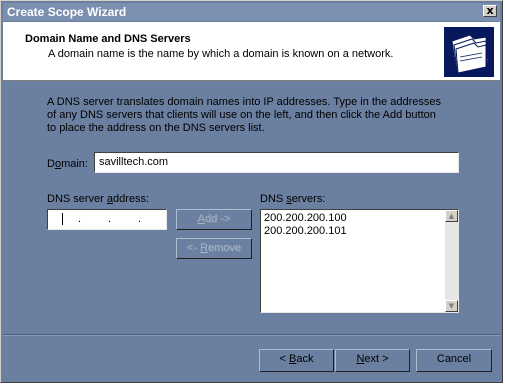 This screenshot has height=385, width=505. I want to click on domain-field: savilltech.com, so click(276, 162).